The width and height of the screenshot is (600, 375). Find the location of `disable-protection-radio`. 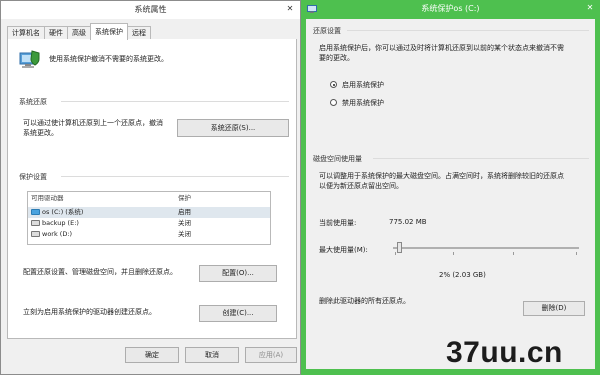

disable-protection-radio is located at coordinates (333, 102).